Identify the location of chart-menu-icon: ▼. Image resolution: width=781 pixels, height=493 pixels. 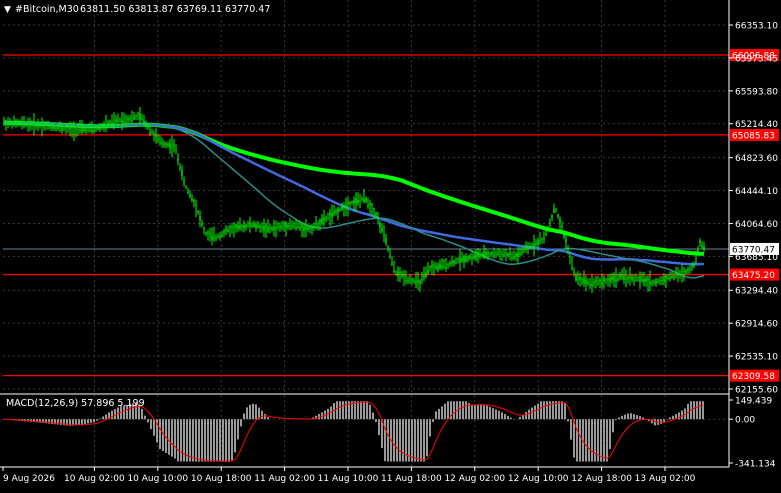
(7, 10).